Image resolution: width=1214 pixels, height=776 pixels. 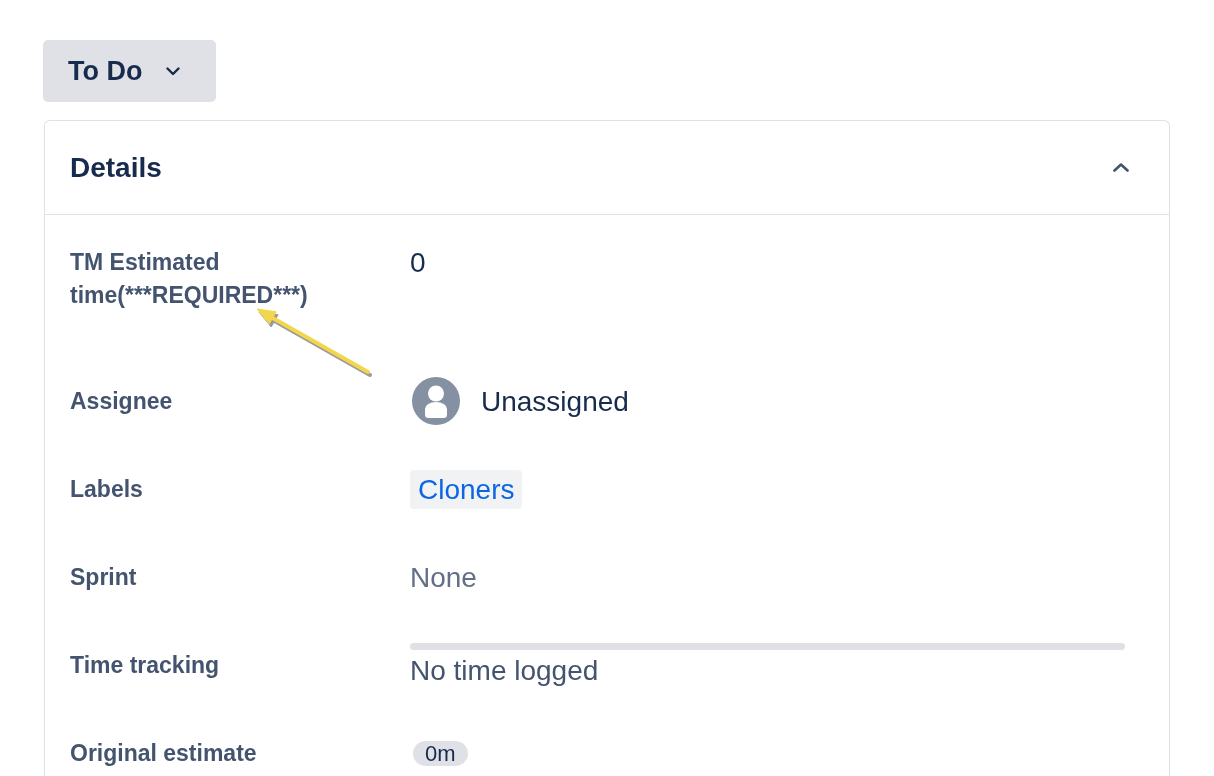 What do you see at coordinates (130, 71) in the screenshot?
I see `status-dropdown-button: To Do` at bounding box center [130, 71].